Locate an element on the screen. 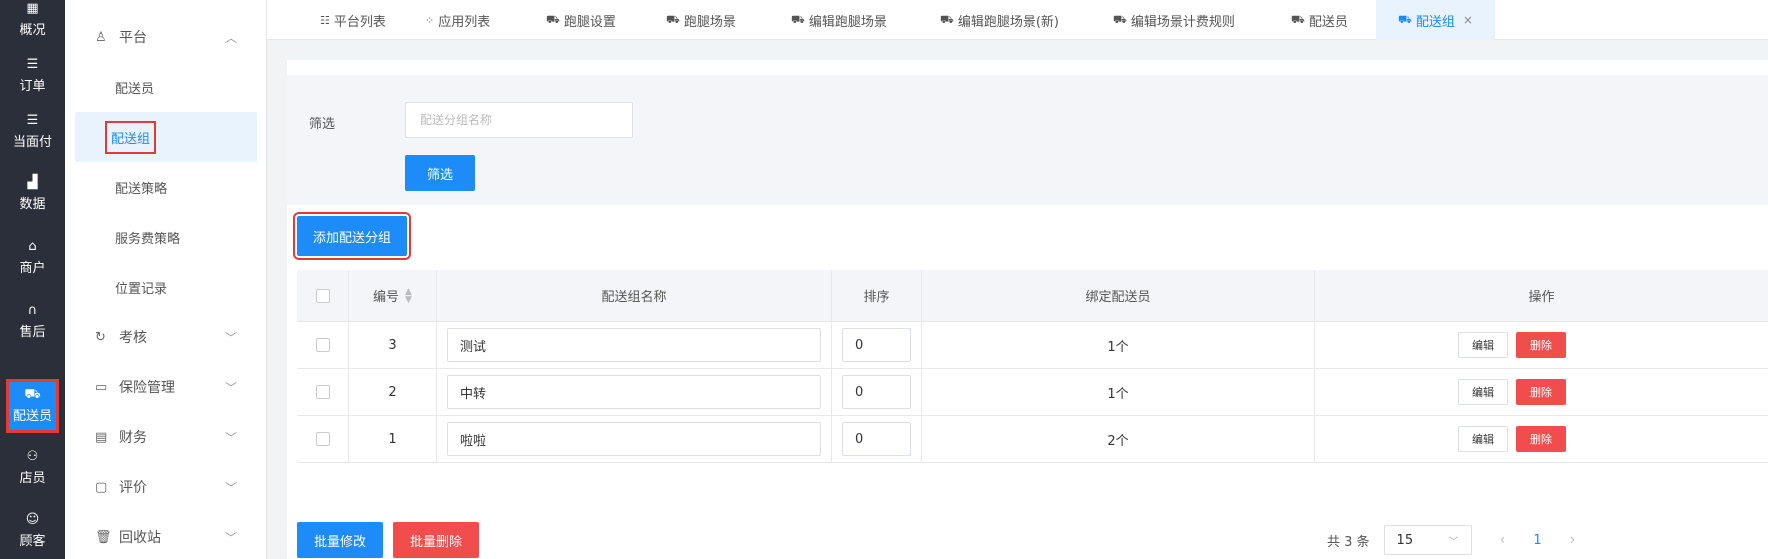  bulk-edit-button: 批量修改 is located at coordinates (340, 540).